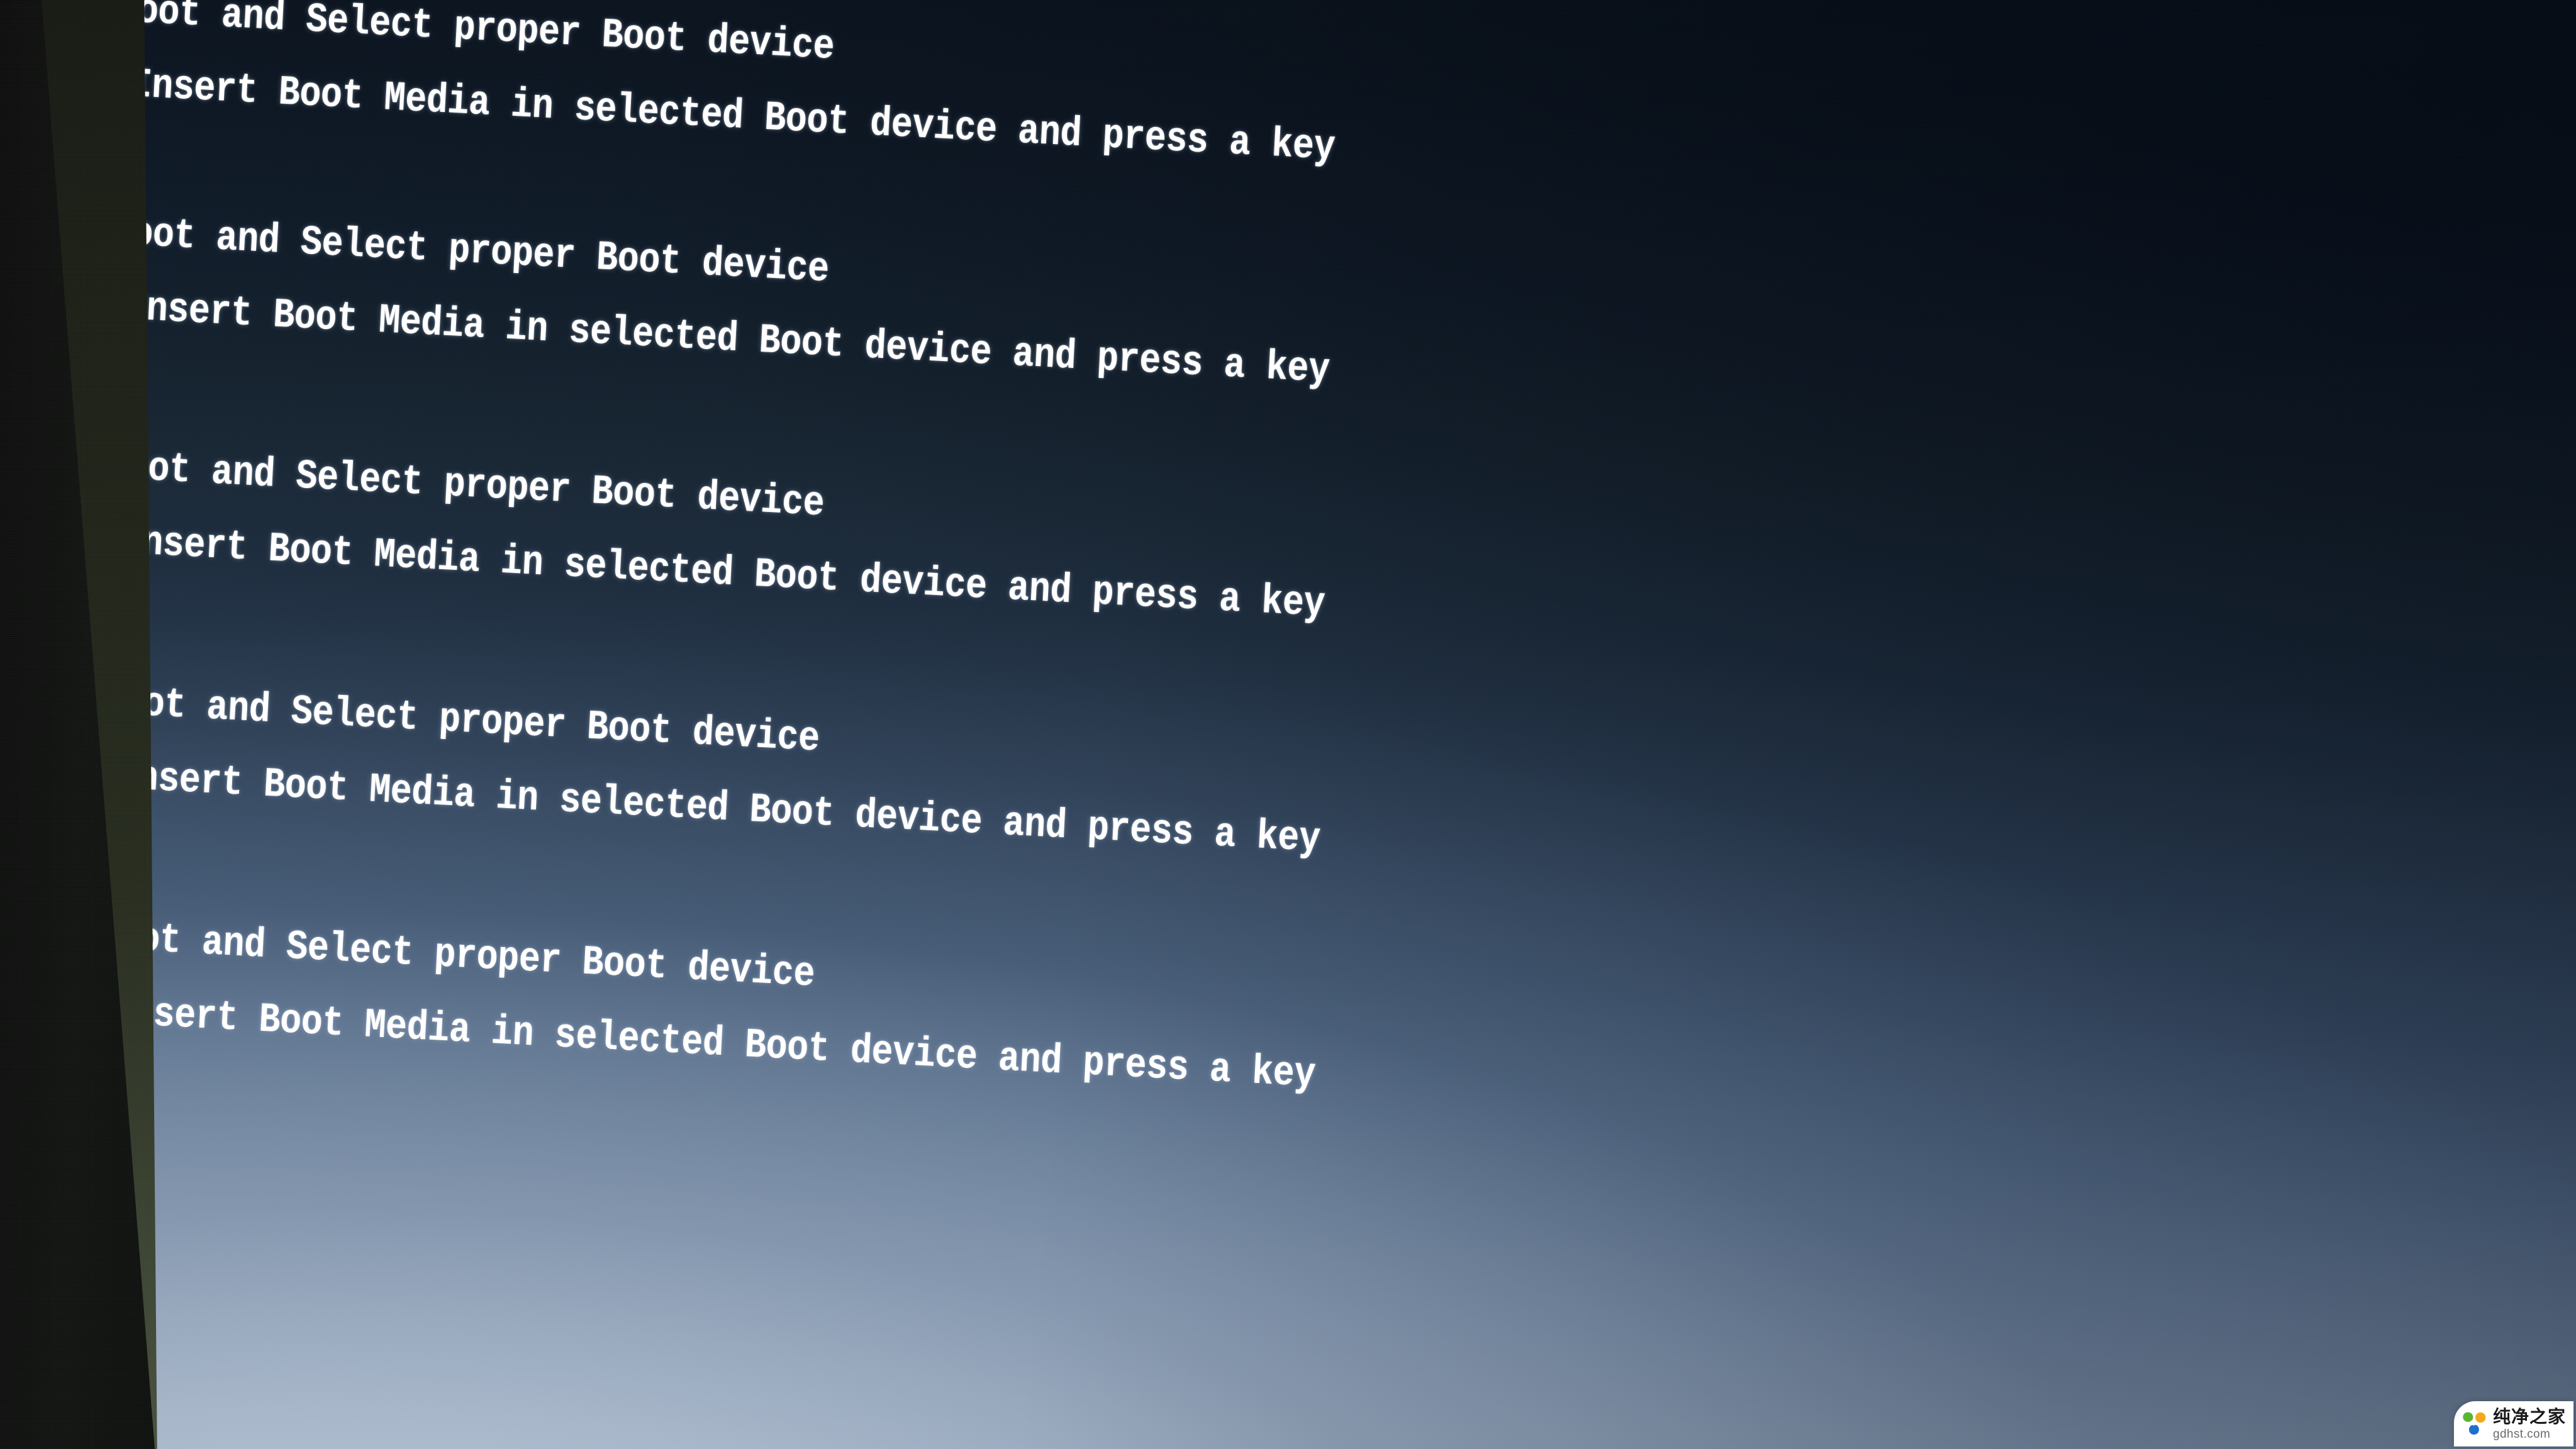  Describe the element at coordinates (2475, 1424) in the screenshot. I see `brand-logo-icon` at that location.